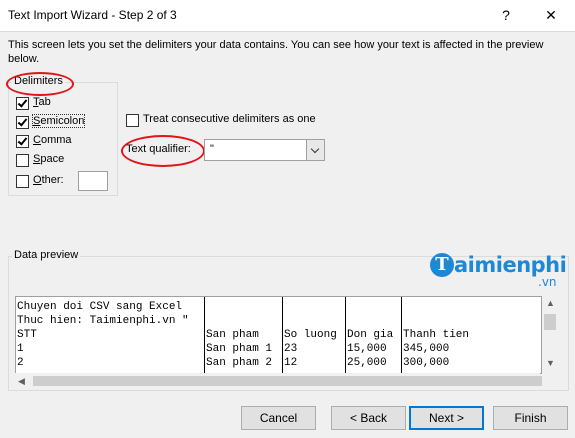 The width and height of the screenshot is (575, 438). I want to click on data-preview-legend: Data preview, so click(46, 255).